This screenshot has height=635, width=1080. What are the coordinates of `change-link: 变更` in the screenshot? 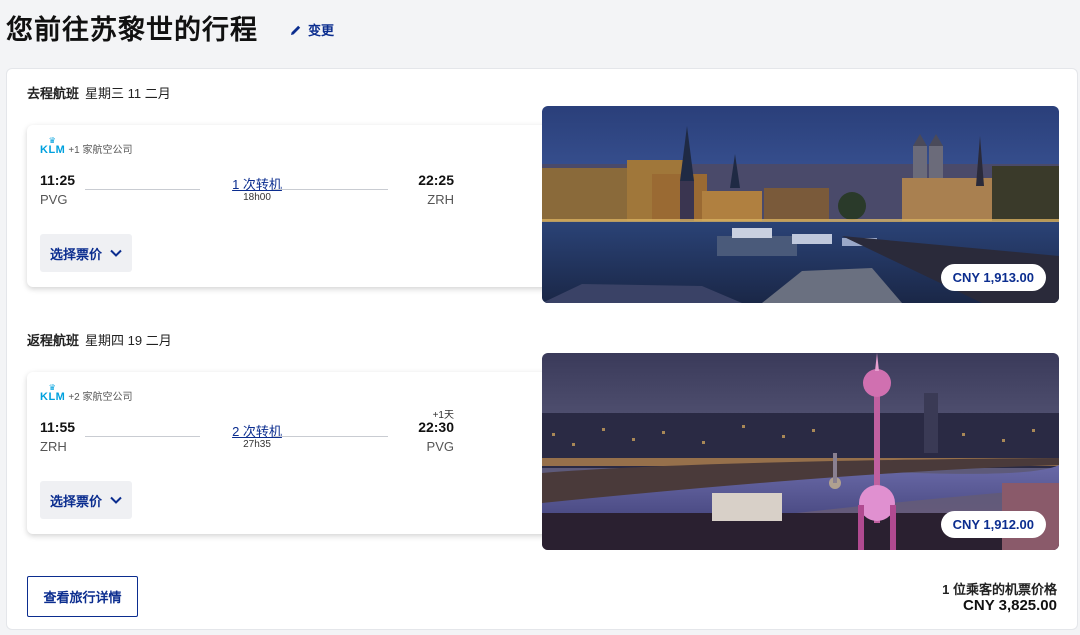 It's located at (312, 29).